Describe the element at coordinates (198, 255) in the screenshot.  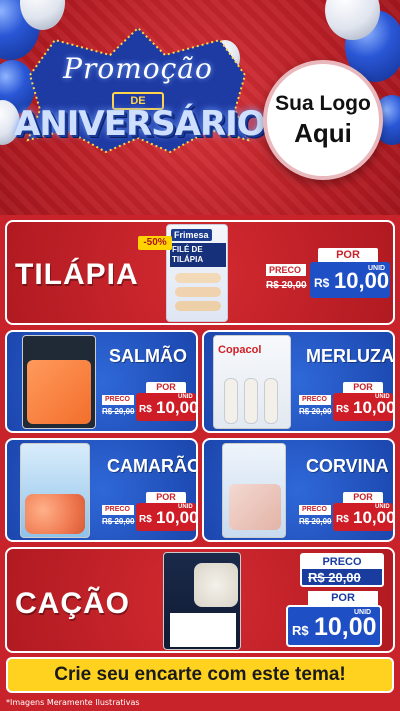
I see `package-label: FILÉ DE TILÁPIA` at that location.